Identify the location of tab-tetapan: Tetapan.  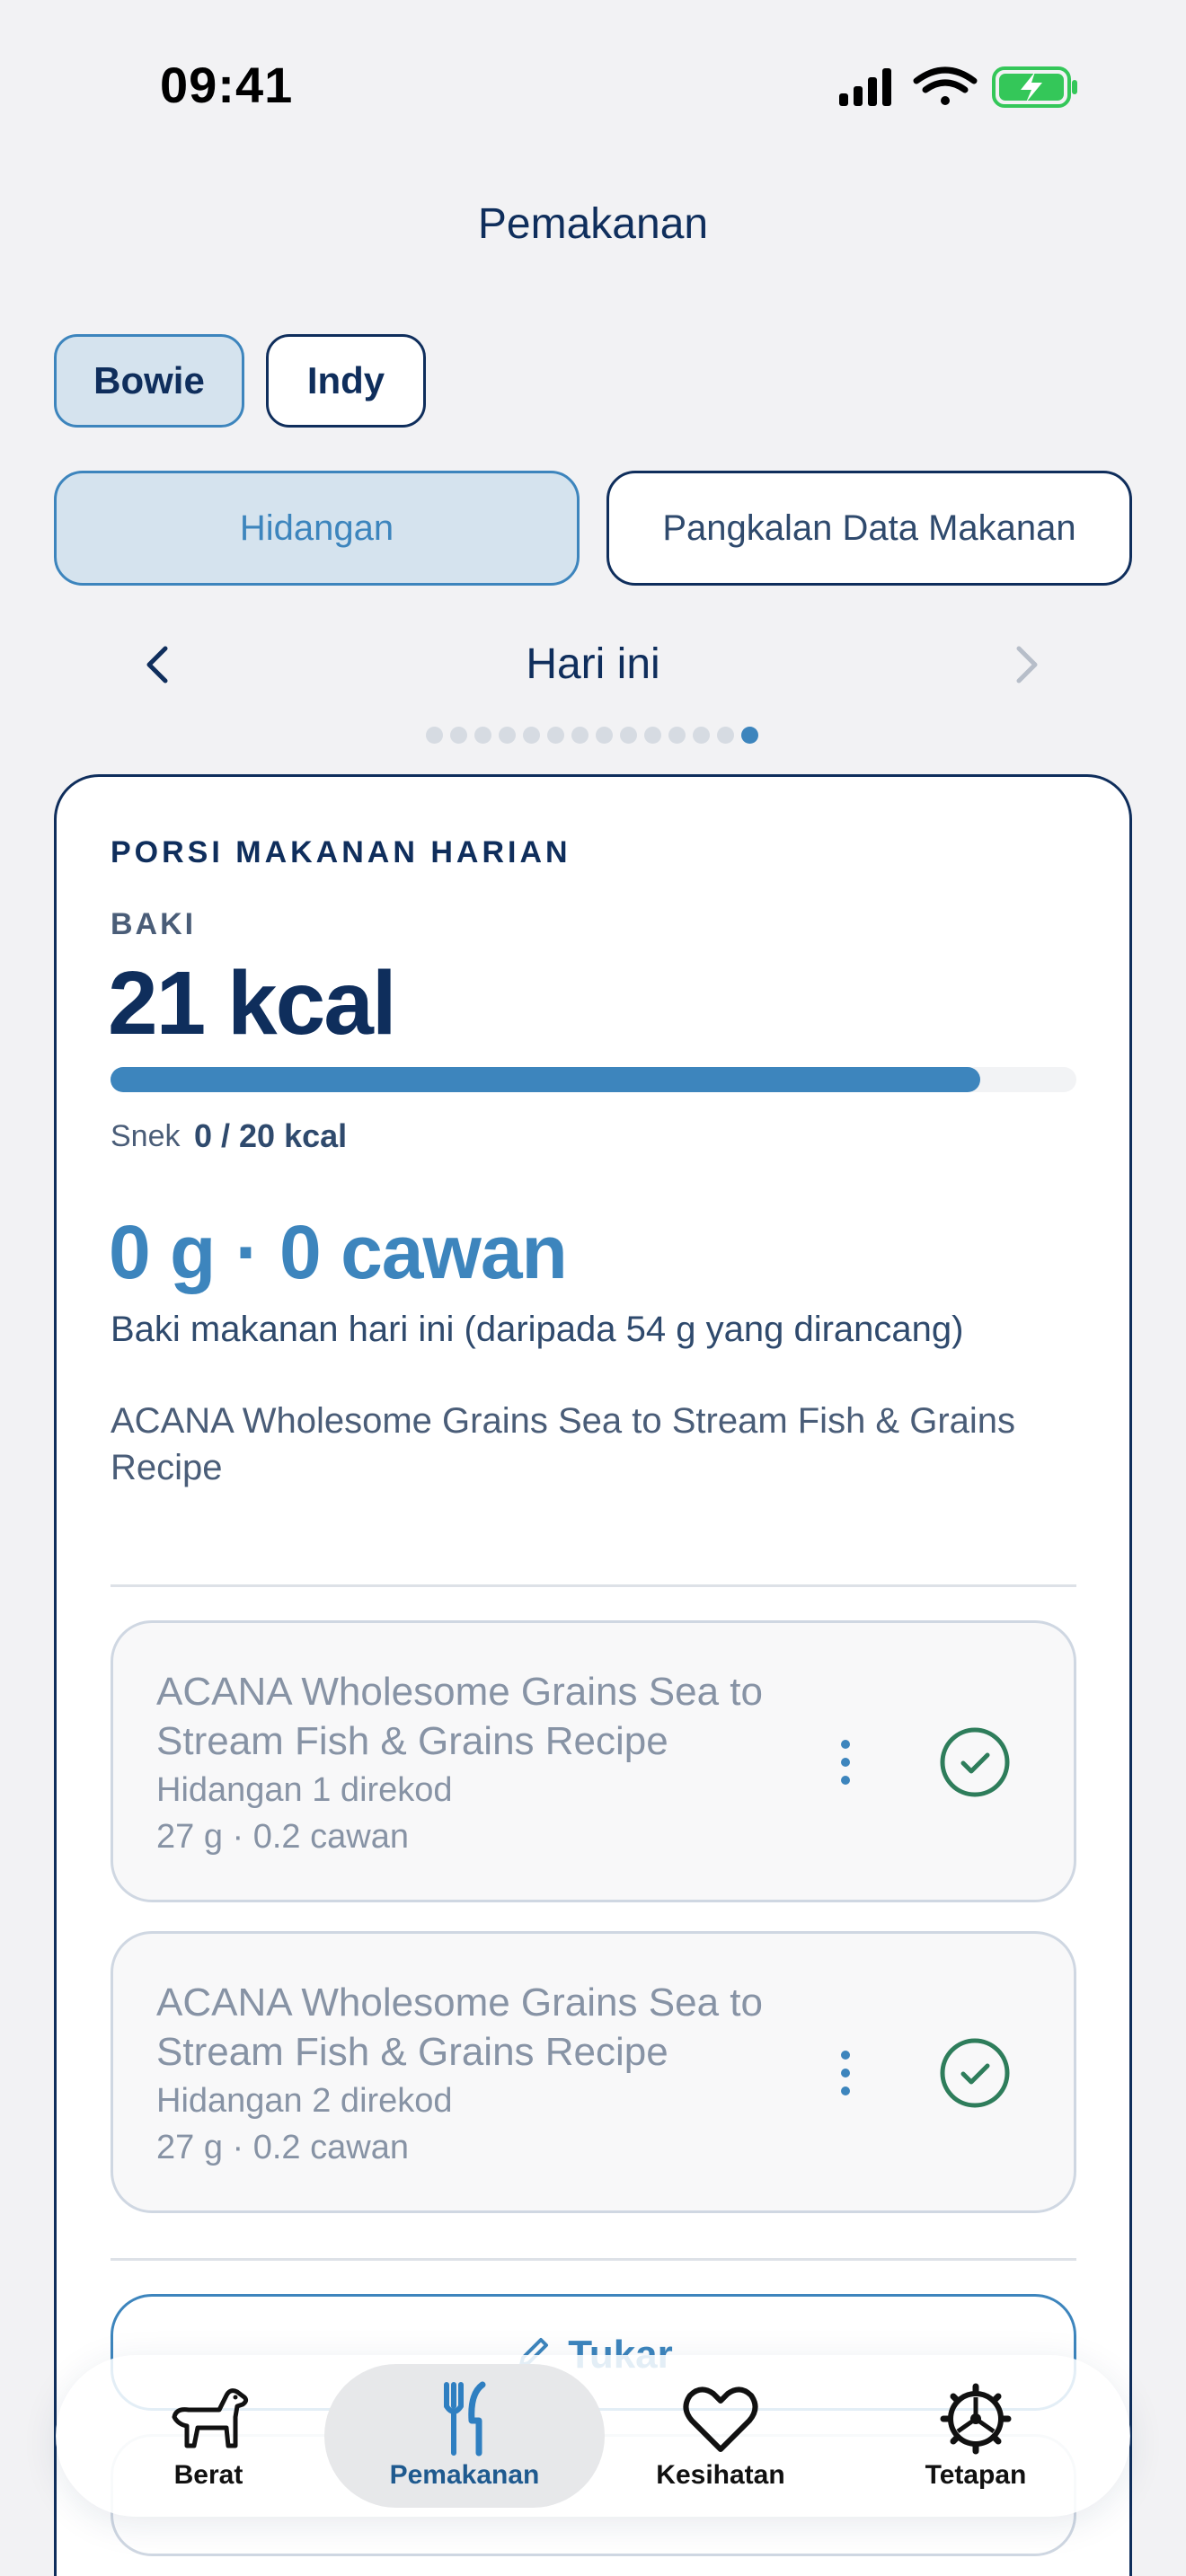
(976, 2436).